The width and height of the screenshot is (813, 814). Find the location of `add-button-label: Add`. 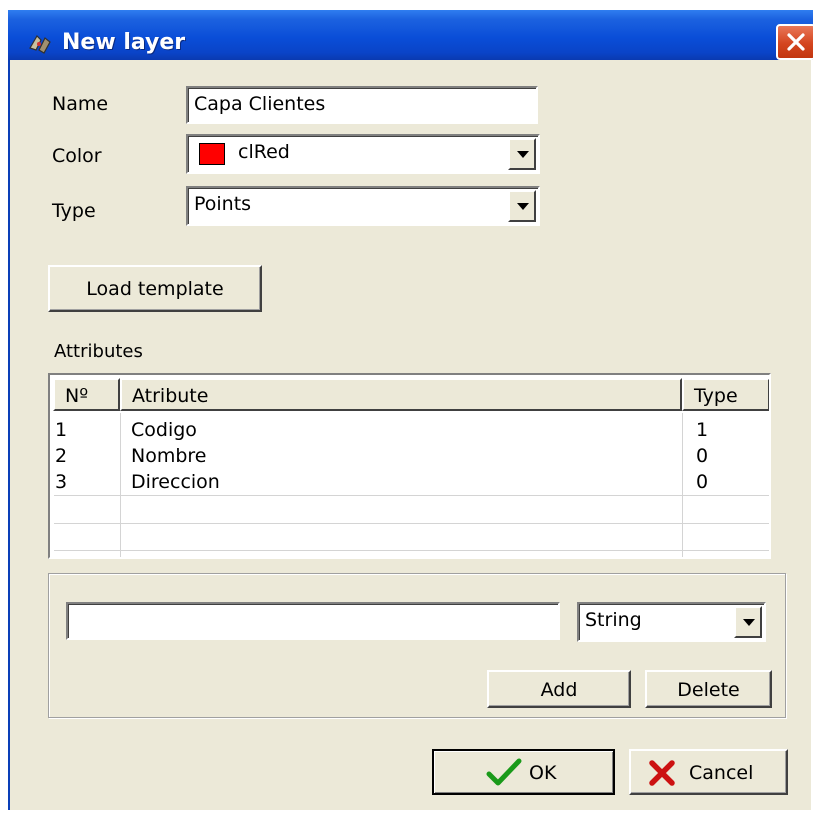

add-button-label: Add is located at coordinates (559, 690).